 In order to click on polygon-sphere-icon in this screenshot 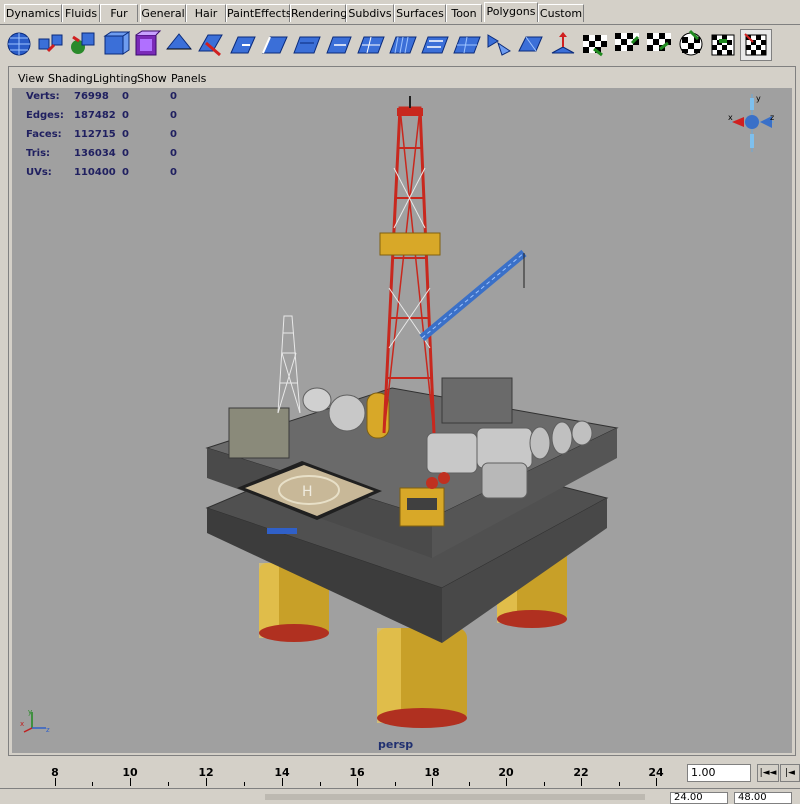, I will do `click(19, 44)`.